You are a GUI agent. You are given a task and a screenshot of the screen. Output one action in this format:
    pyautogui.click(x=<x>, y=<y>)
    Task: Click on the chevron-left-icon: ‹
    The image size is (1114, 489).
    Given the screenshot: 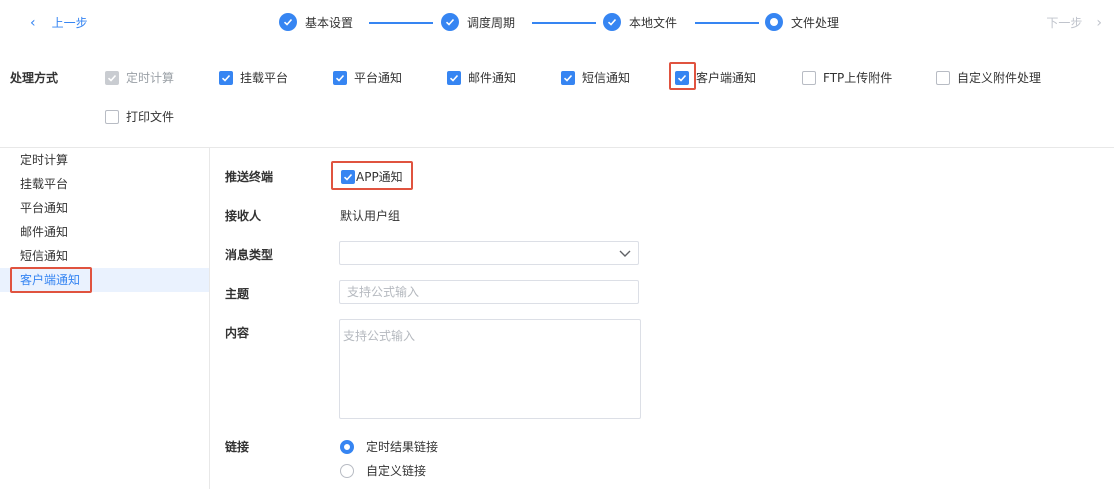 What is the action you would take?
    pyautogui.click(x=33, y=22)
    